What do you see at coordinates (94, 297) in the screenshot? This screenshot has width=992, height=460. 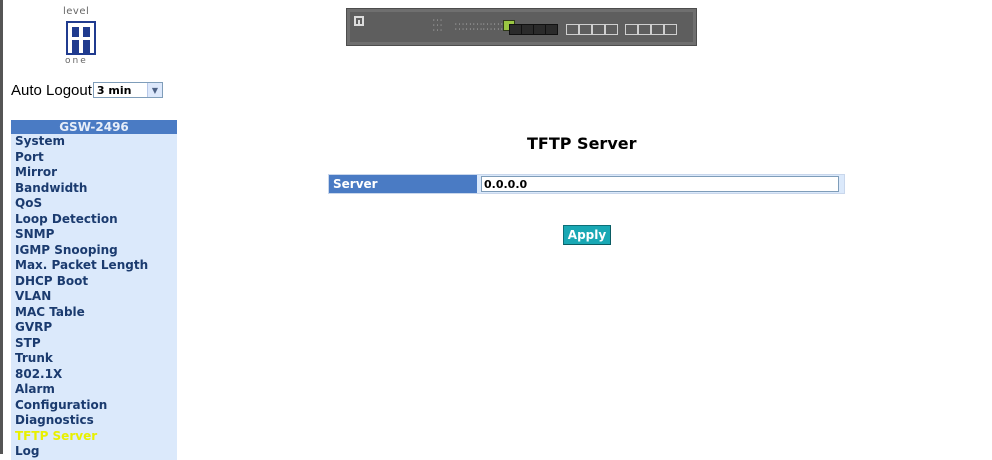 I see `sidebar-item-vlan: VLAN` at bounding box center [94, 297].